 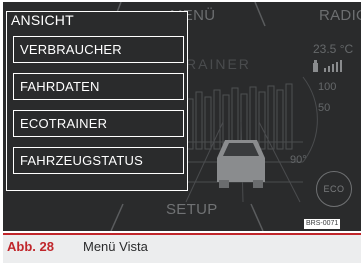 What do you see at coordinates (30, 246) in the screenshot?
I see `caption-number: Abb. 28` at bounding box center [30, 246].